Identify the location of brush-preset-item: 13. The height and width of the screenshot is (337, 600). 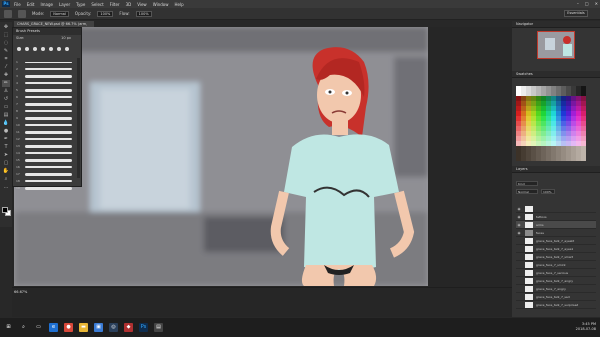
(44, 146).